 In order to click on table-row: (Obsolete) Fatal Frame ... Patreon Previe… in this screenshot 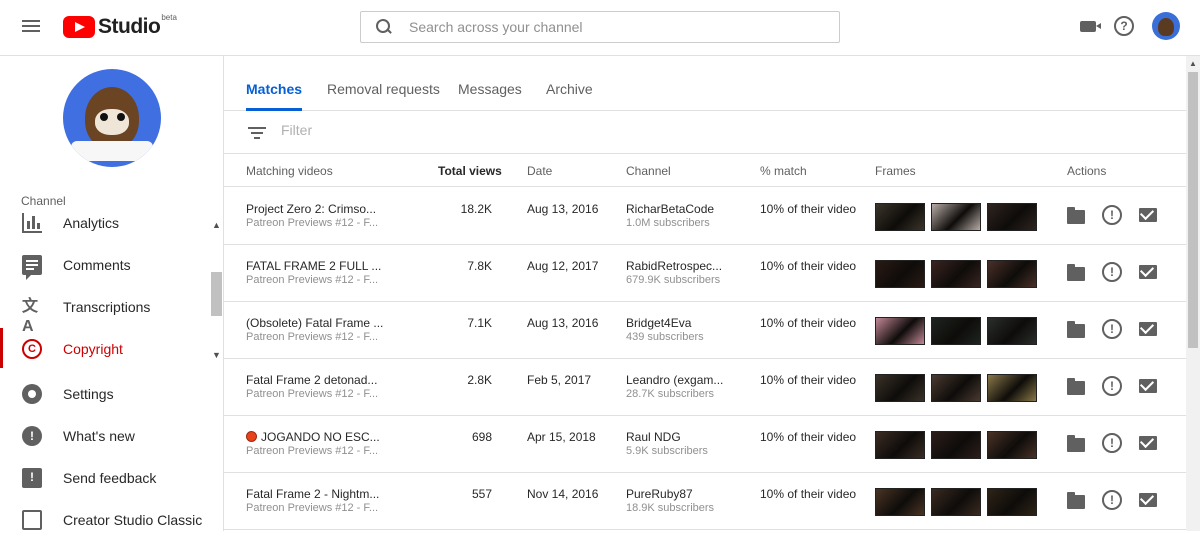, I will do `click(705, 330)`.